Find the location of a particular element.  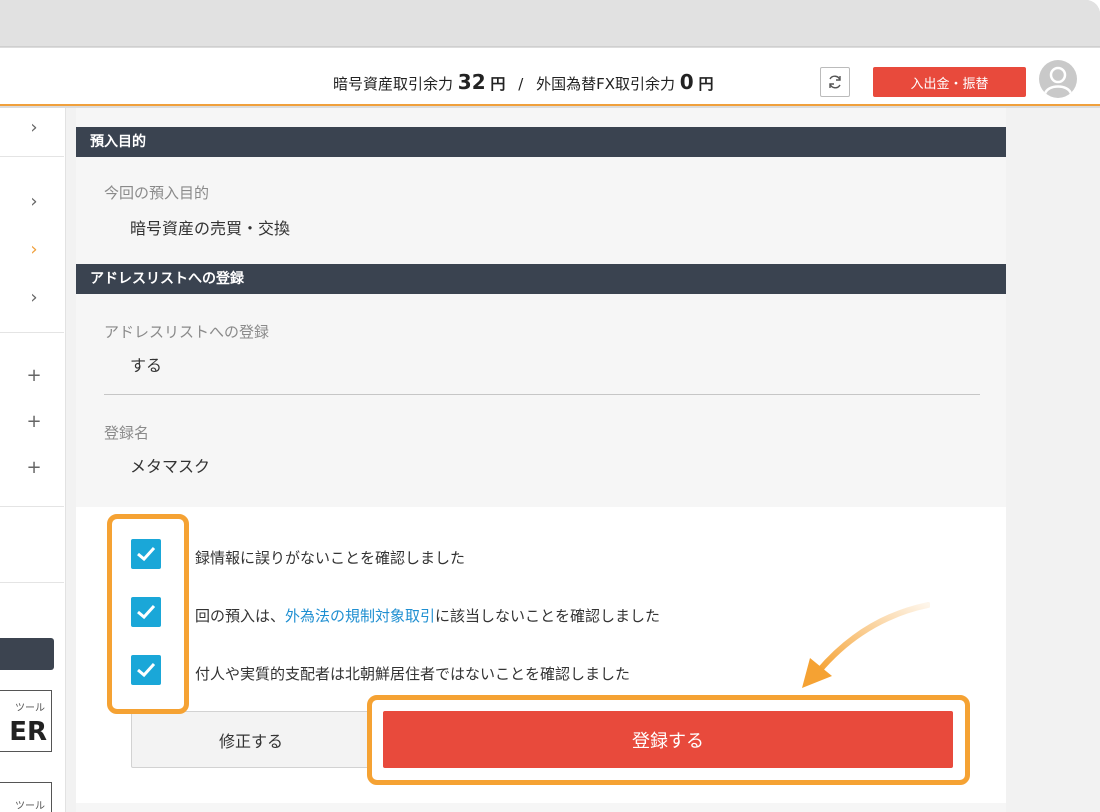

moon-icon is located at coordinates (23, 654).